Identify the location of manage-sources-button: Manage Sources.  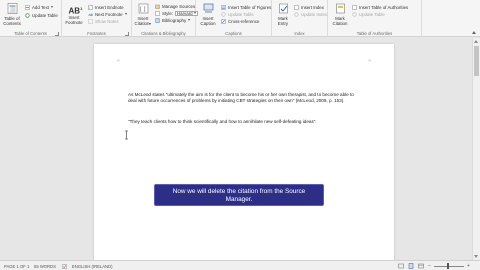
(175, 6).